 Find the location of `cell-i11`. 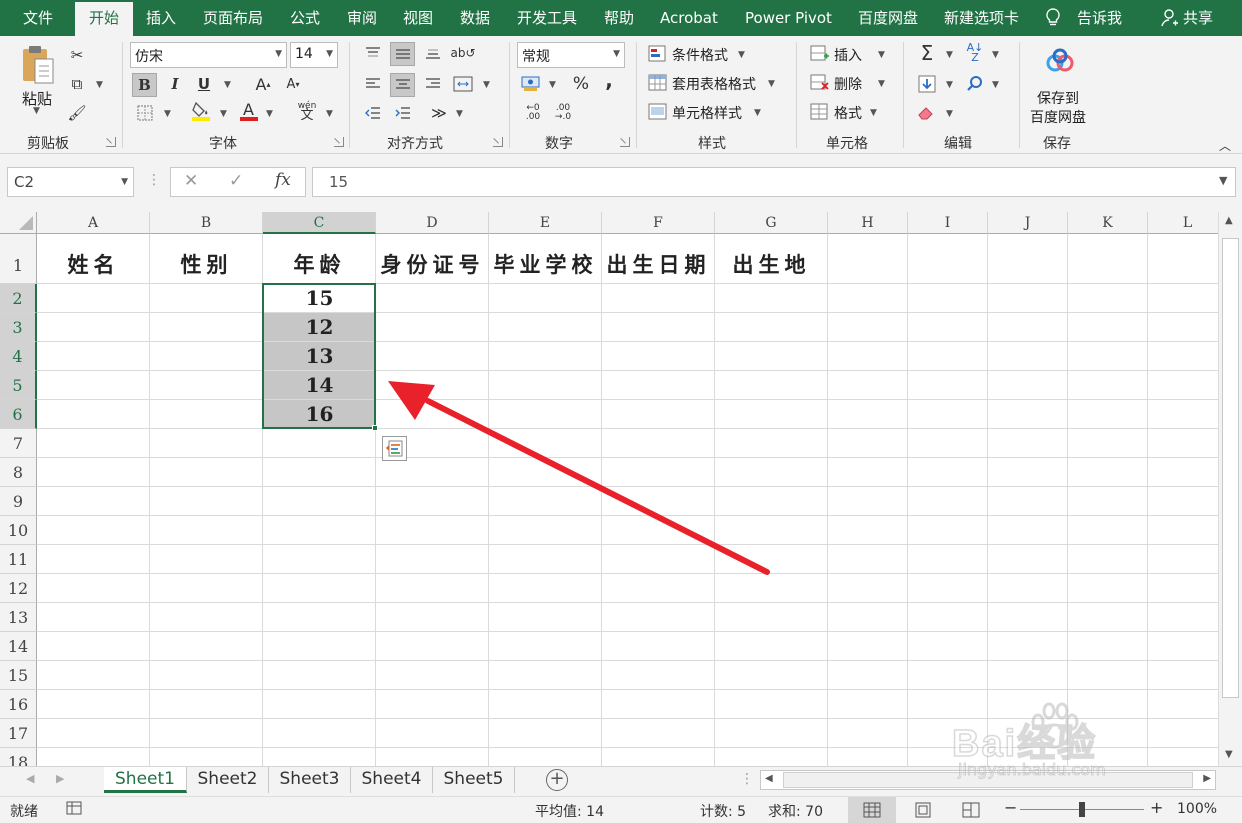

cell-i11 is located at coordinates (948, 559).